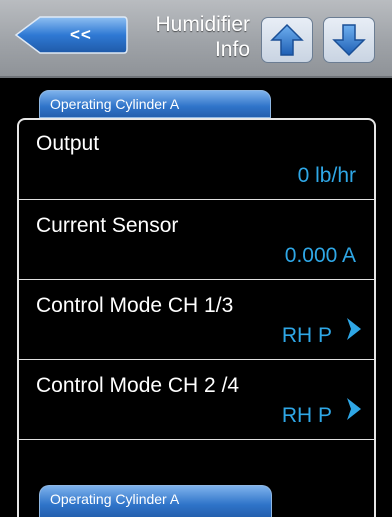 This screenshot has width=392, height=517. I want to click on title-line-1: Humidifier, so click(202, 24).